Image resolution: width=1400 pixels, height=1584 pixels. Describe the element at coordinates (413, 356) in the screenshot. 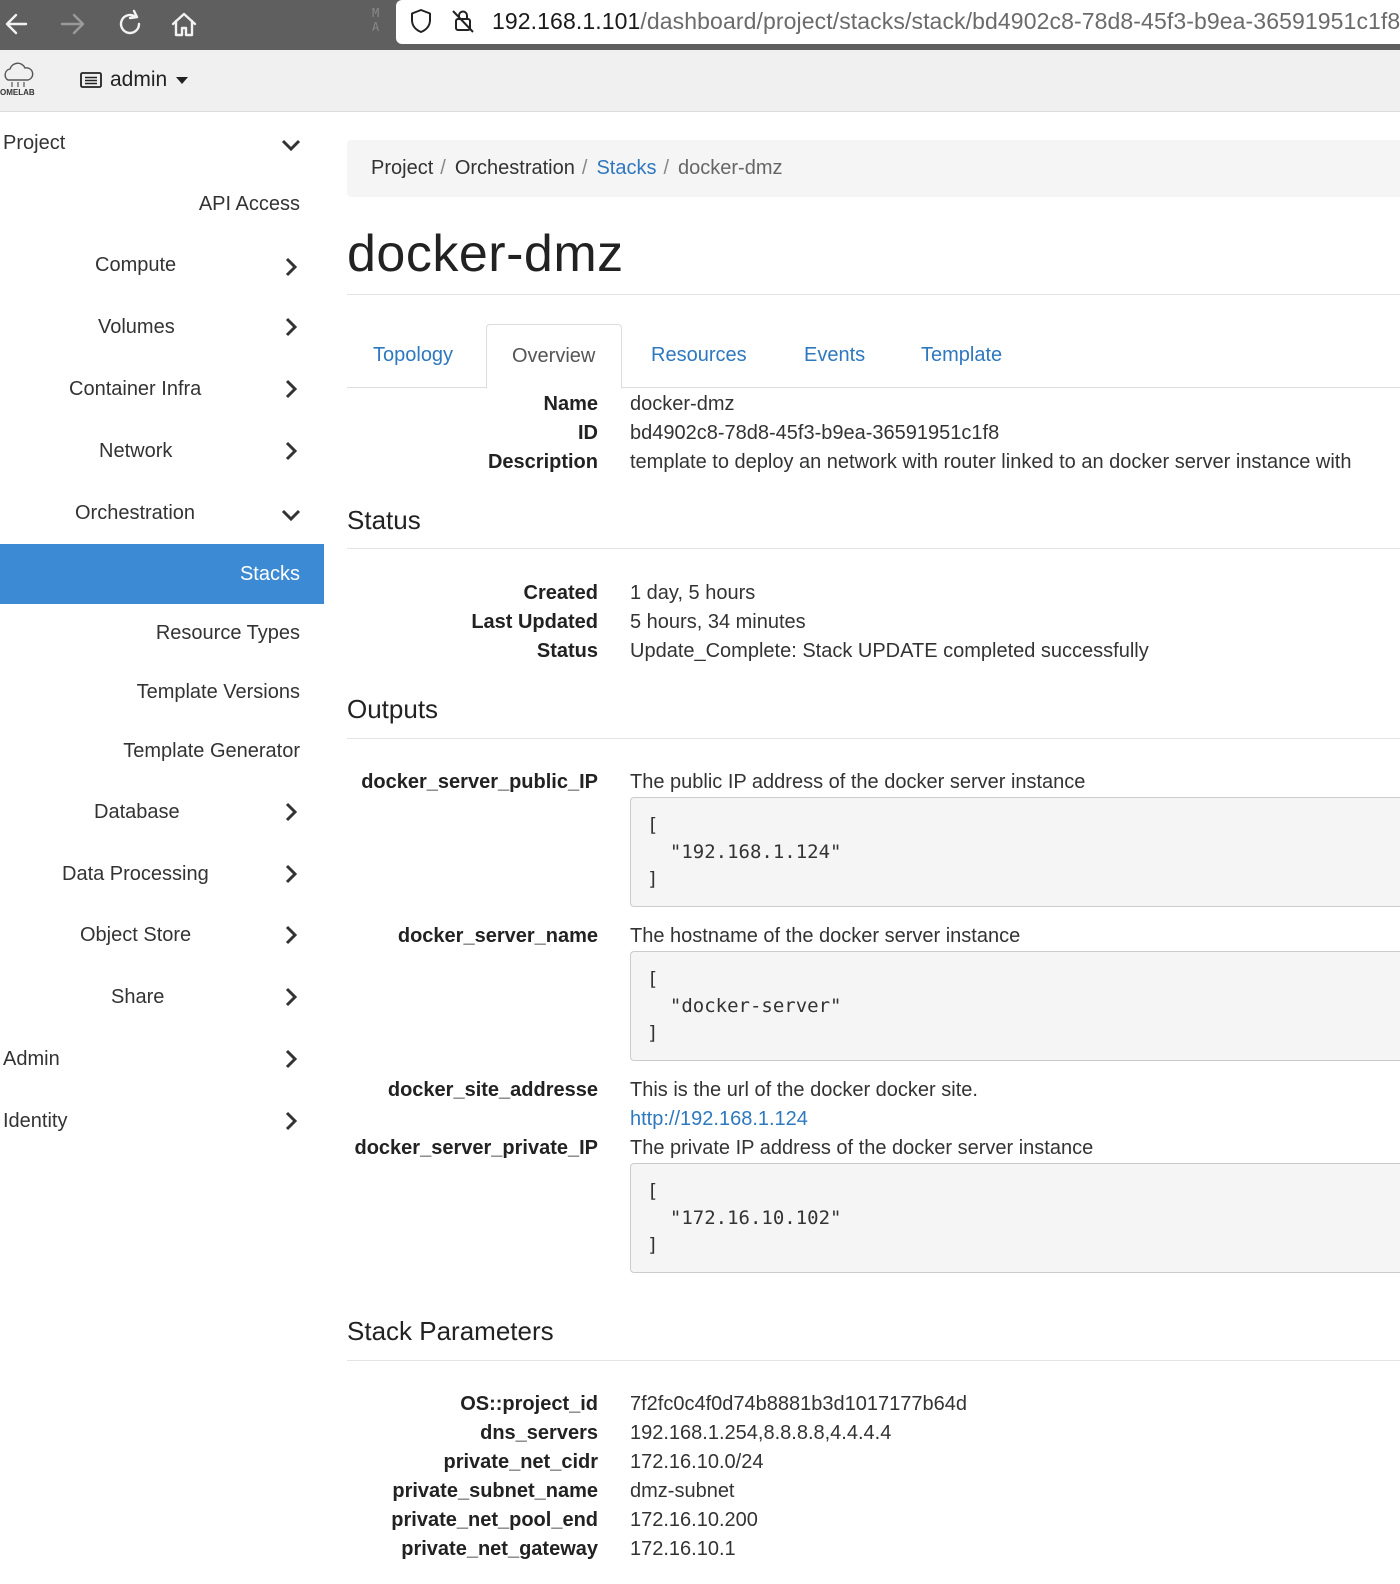

I see `tab-topology: Topology` at that location.